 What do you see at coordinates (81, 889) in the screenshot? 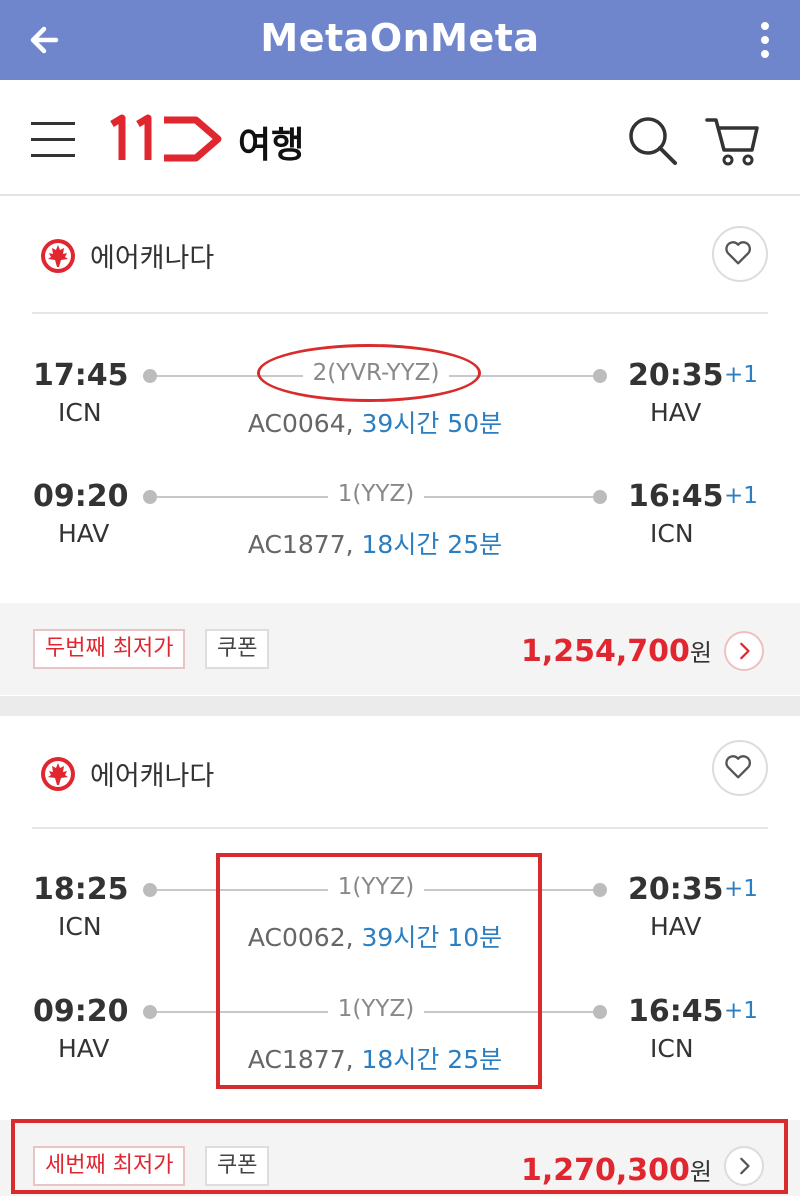
I see `departure-time: 18:25` at bounding box center [81, 889].